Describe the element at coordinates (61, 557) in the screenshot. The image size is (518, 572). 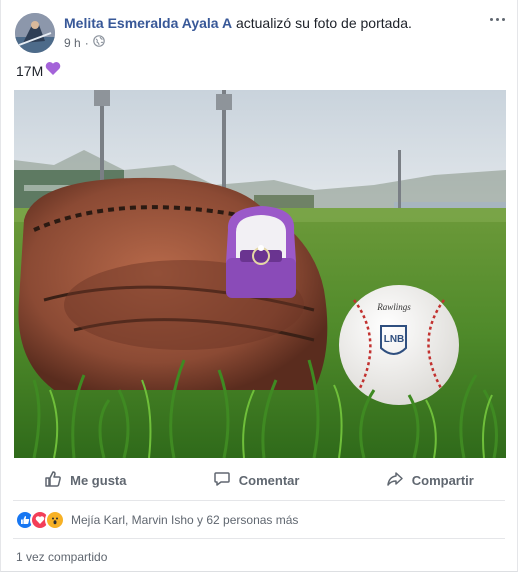
I see `shares-count-link: 1 vez compartido` at that location.